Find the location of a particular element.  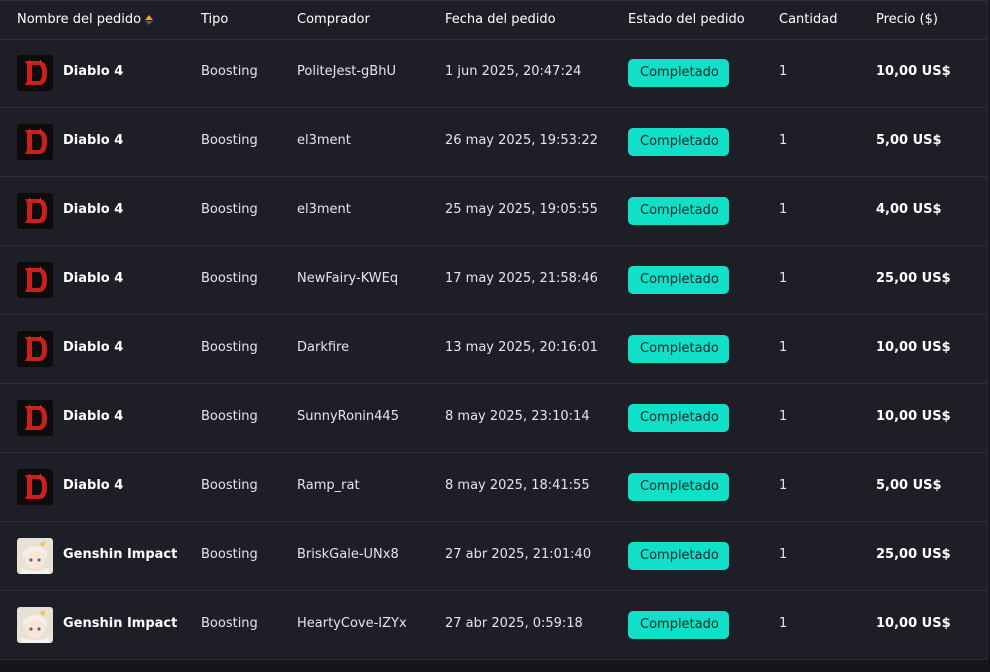

order-price: 4,00 US$ is located at coordinates (909, 209).